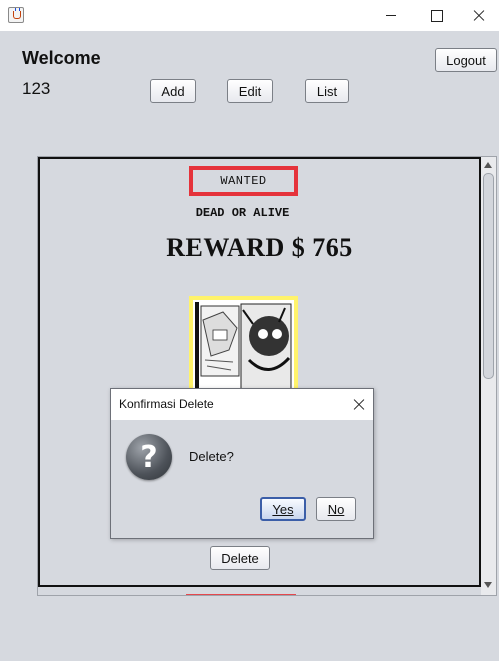 The height and width of the screenshot is (661, 499). Describe the element at coordinates (242, 213) in the screenshot. I see `dead-or-alive-label: DEAD OR ALIVE` at that location.